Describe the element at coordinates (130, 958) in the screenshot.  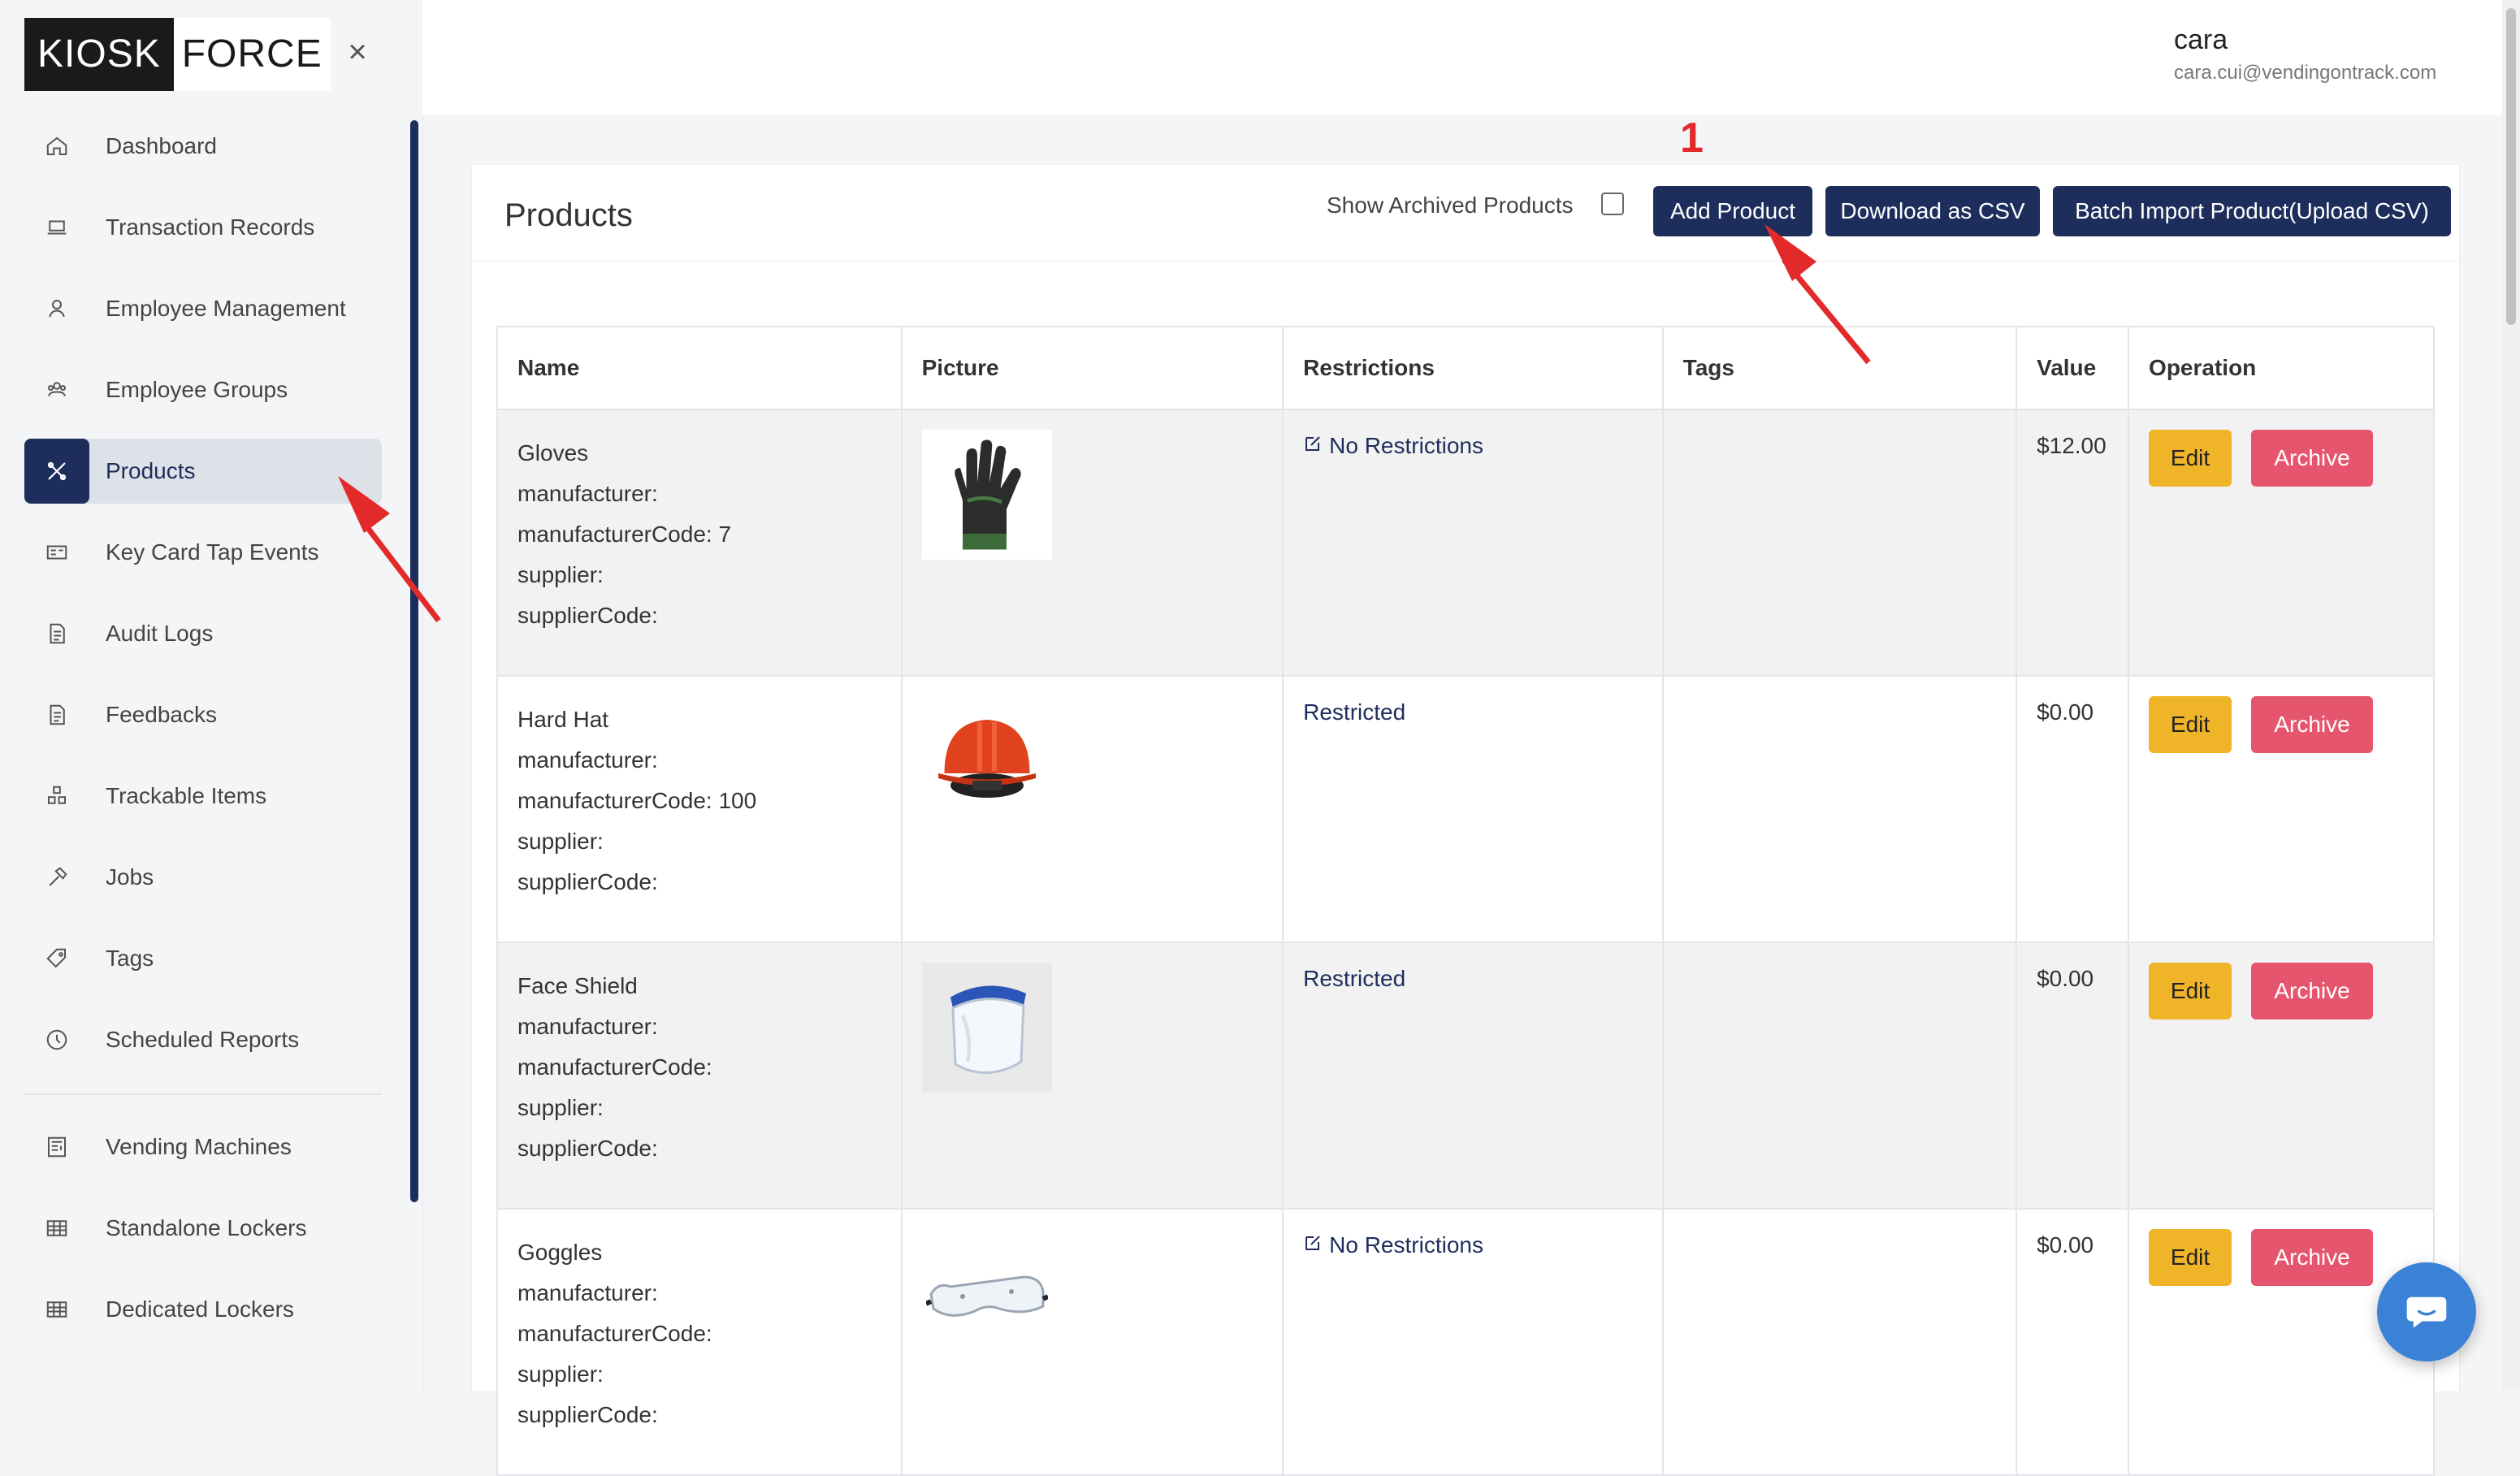
I see `sidebar-item-label: Tags` at that location.